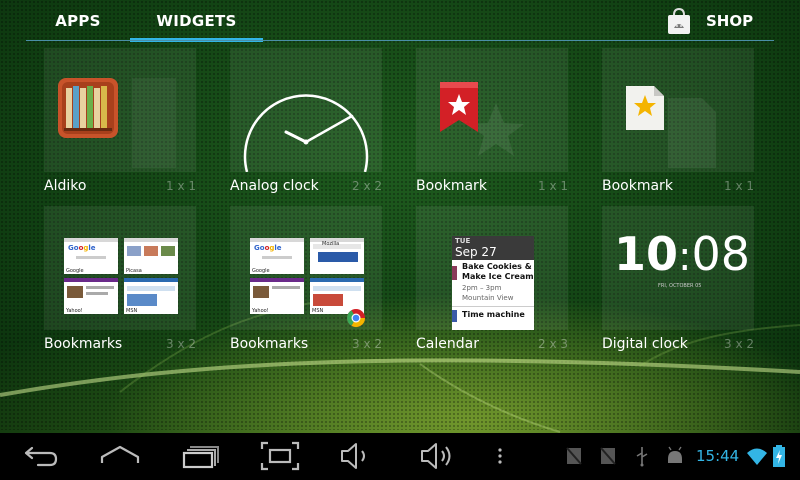  What do you see at coordinates (757, 456) in the screenshot?
I see `wifi-icon` at bounding box center [757, 456].